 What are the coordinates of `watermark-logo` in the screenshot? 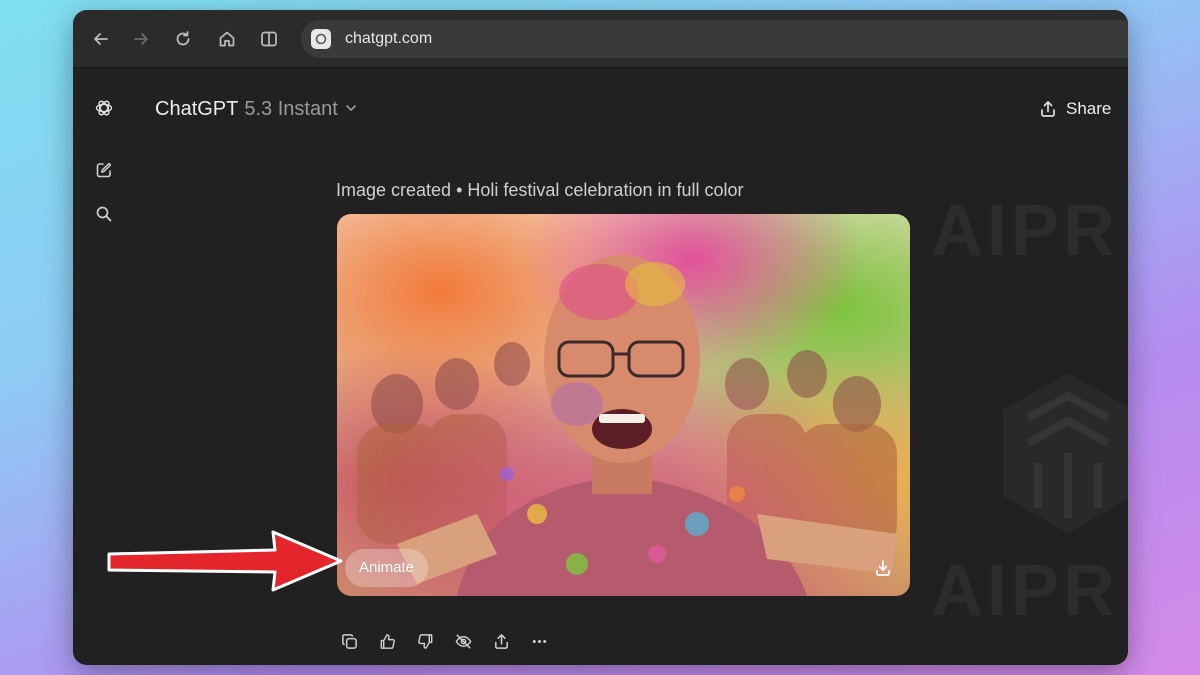 It's located at (1065, 453).